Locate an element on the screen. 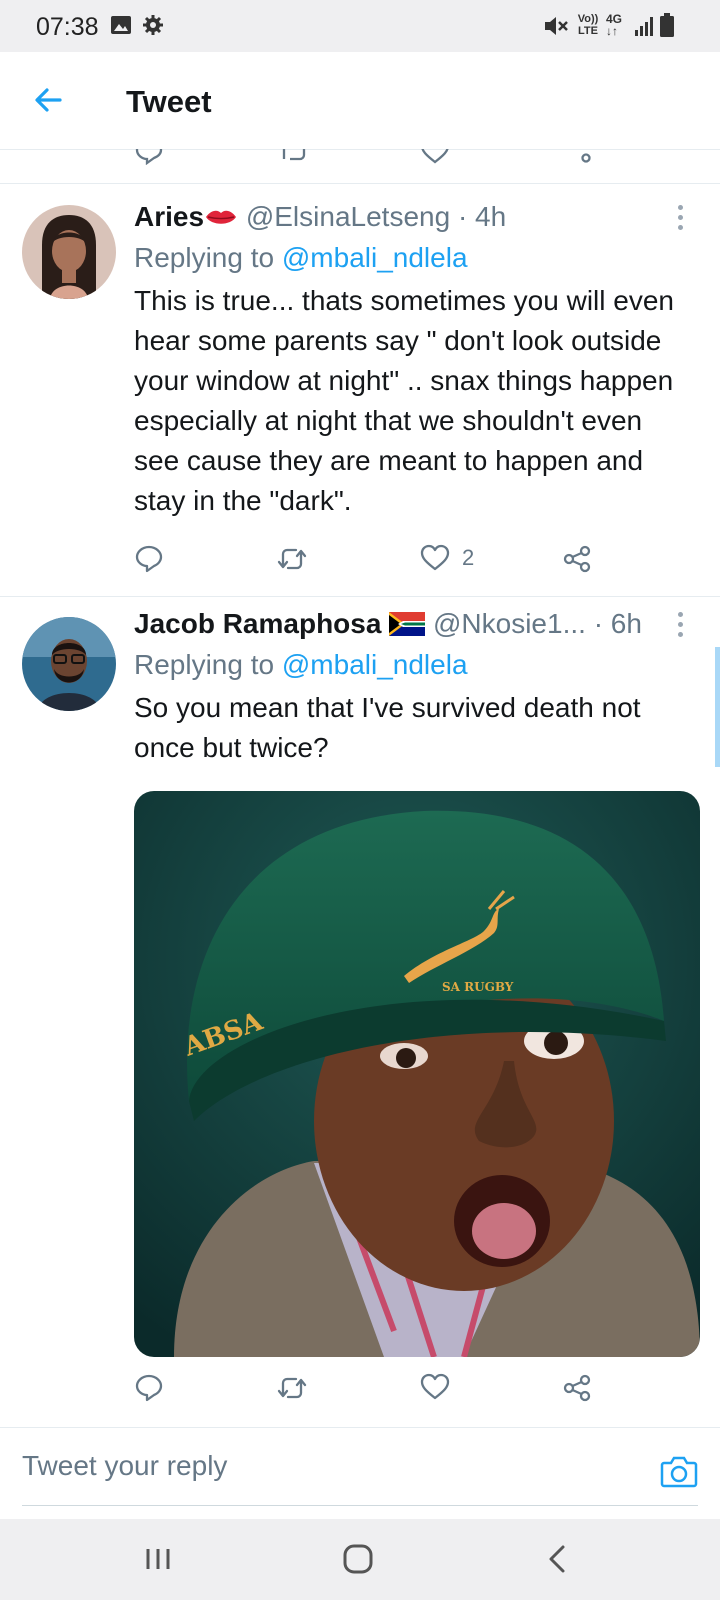 This screenshot has height=1600, width=720. battery-icon is located at coordinates (667, 27).